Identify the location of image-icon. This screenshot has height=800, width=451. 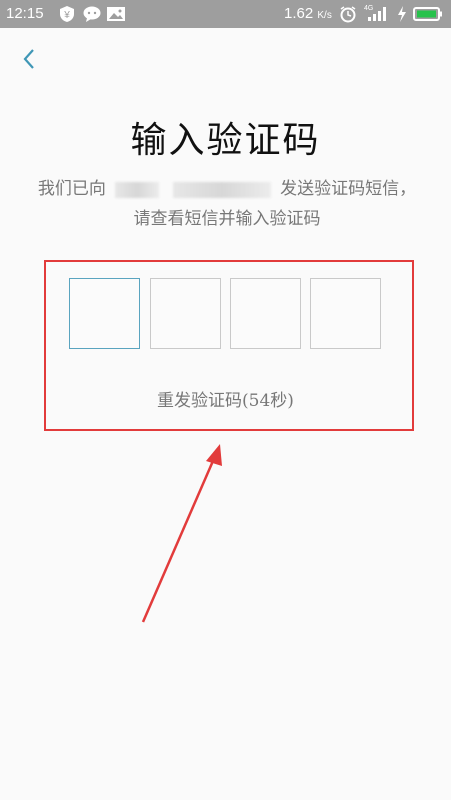
(116, 16).